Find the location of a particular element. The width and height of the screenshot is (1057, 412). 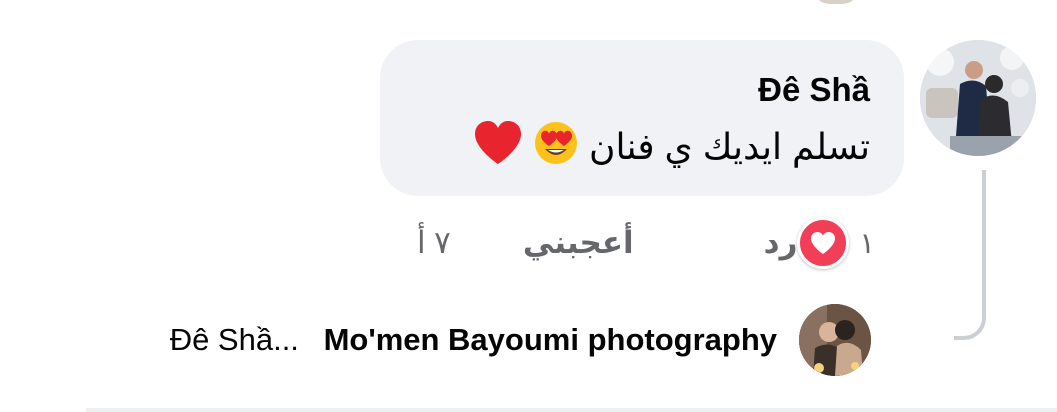

reply-preview-text: Đê Shầ... Mo'men Bayoumi photography is located at coordinates (473, 340).